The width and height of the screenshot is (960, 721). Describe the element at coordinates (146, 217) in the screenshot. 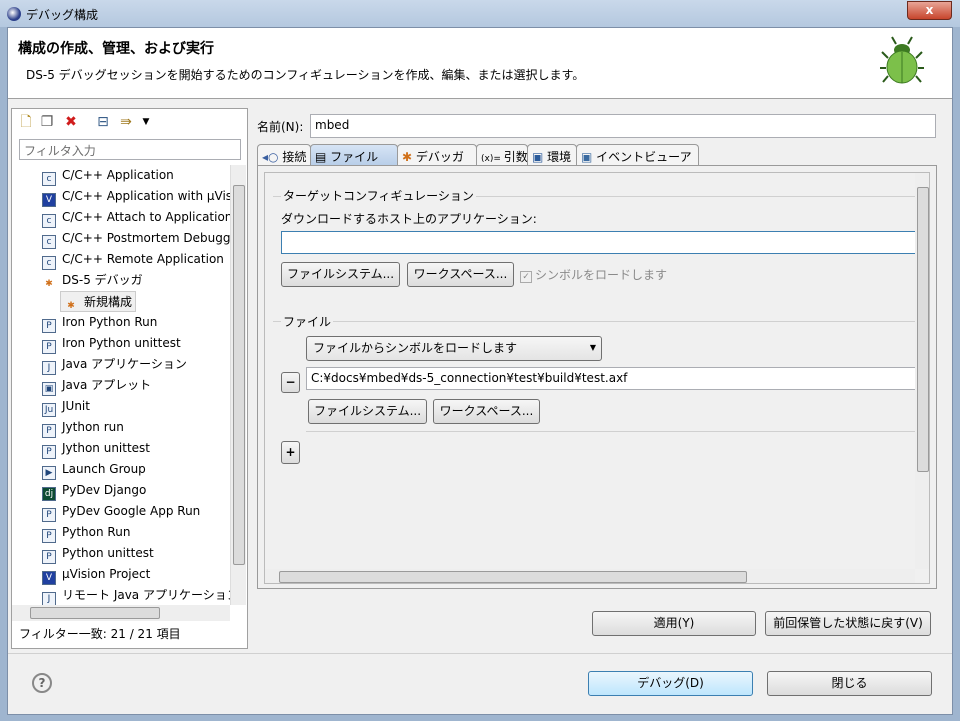

I see `tree-item-label: C/C++ Attach to Application` at that location.